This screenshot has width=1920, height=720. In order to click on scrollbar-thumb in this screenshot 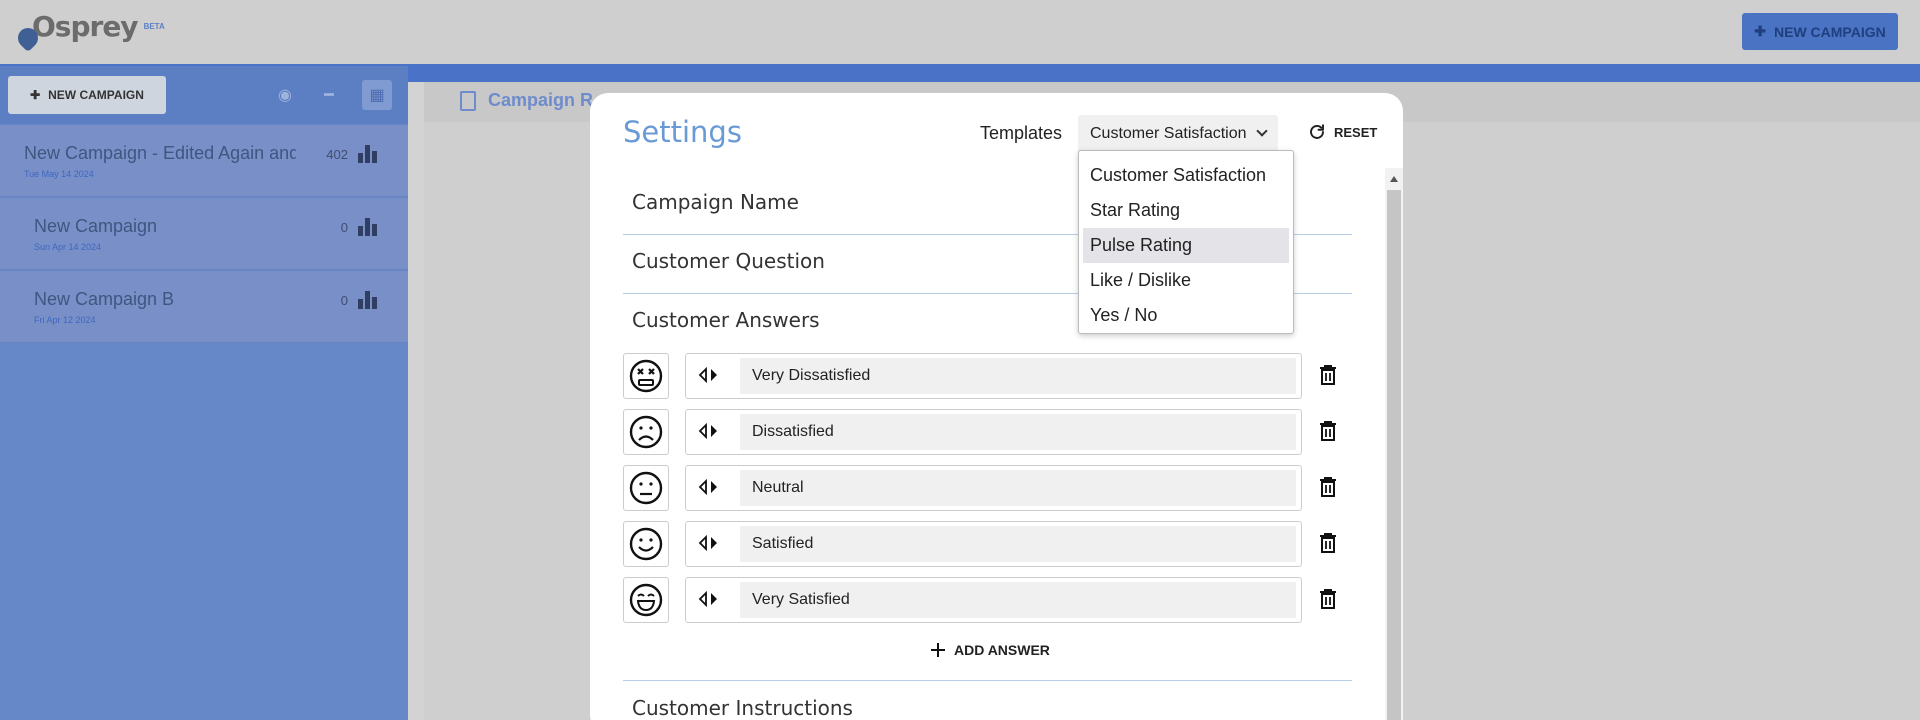, I will do `click(1394, 455)`.